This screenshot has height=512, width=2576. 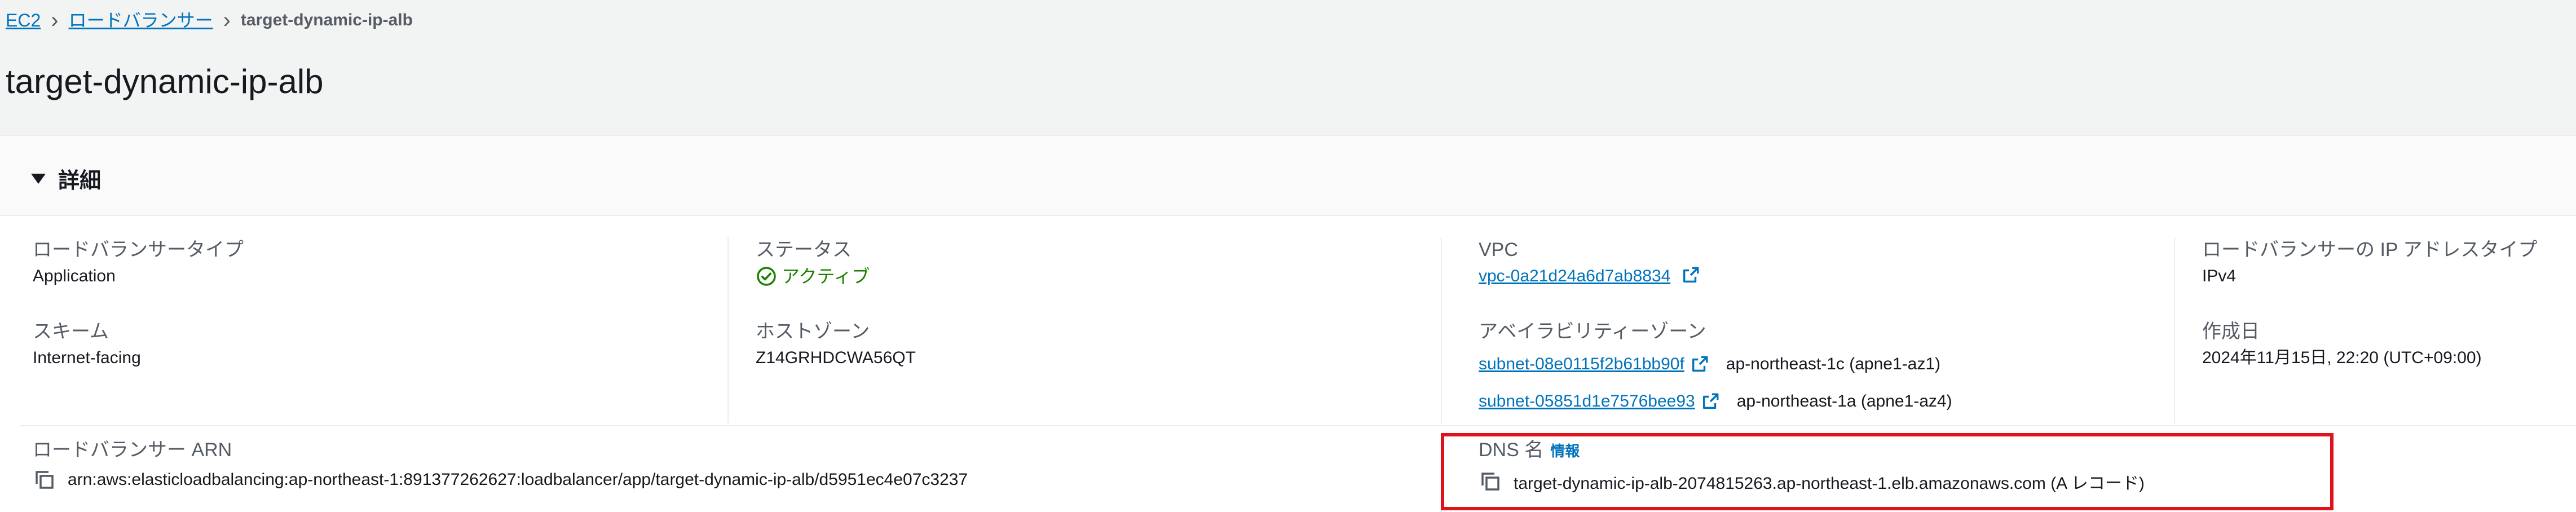 I want to click on status-badge: アクティブ, so click(x=813, y=276).